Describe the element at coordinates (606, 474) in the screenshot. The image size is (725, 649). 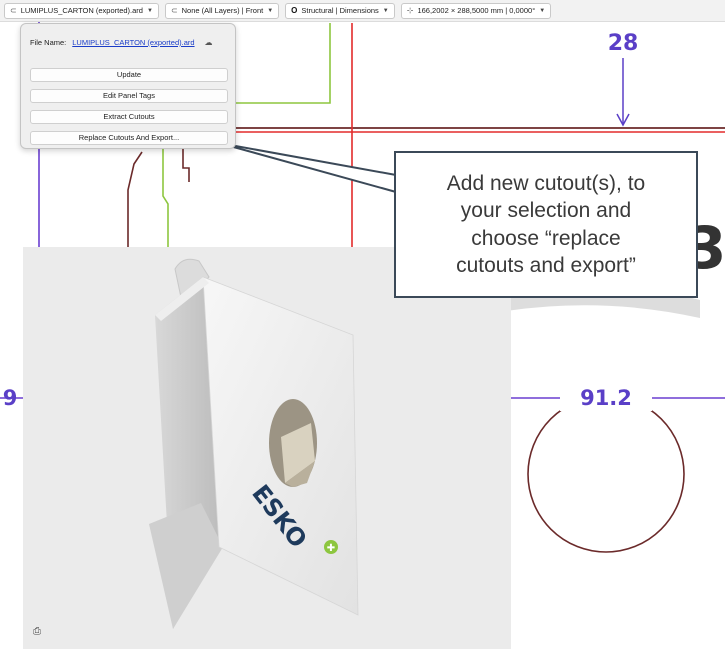
I see `circle-cutout` at that location.